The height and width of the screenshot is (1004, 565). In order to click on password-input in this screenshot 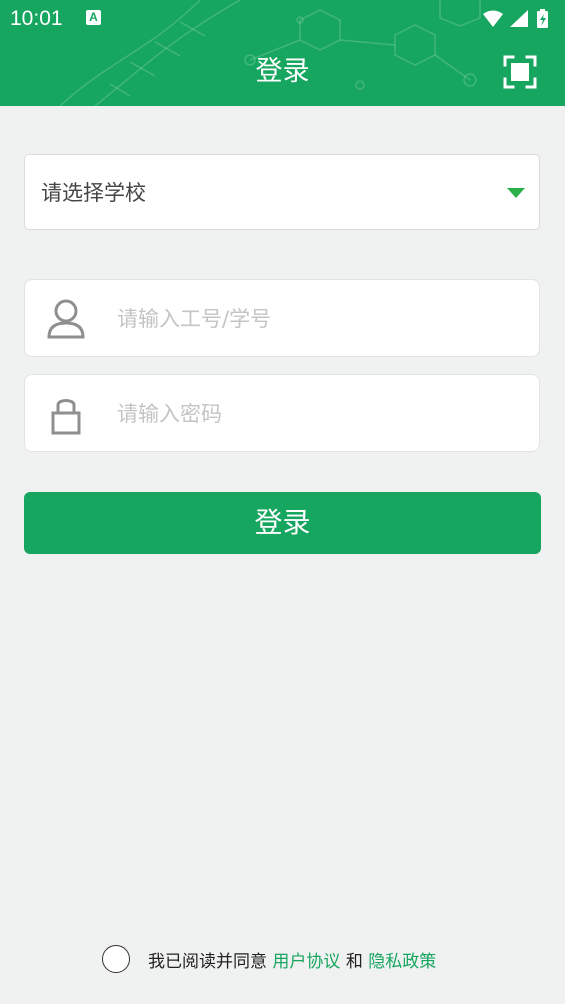, I will do `click(317, 414)`.